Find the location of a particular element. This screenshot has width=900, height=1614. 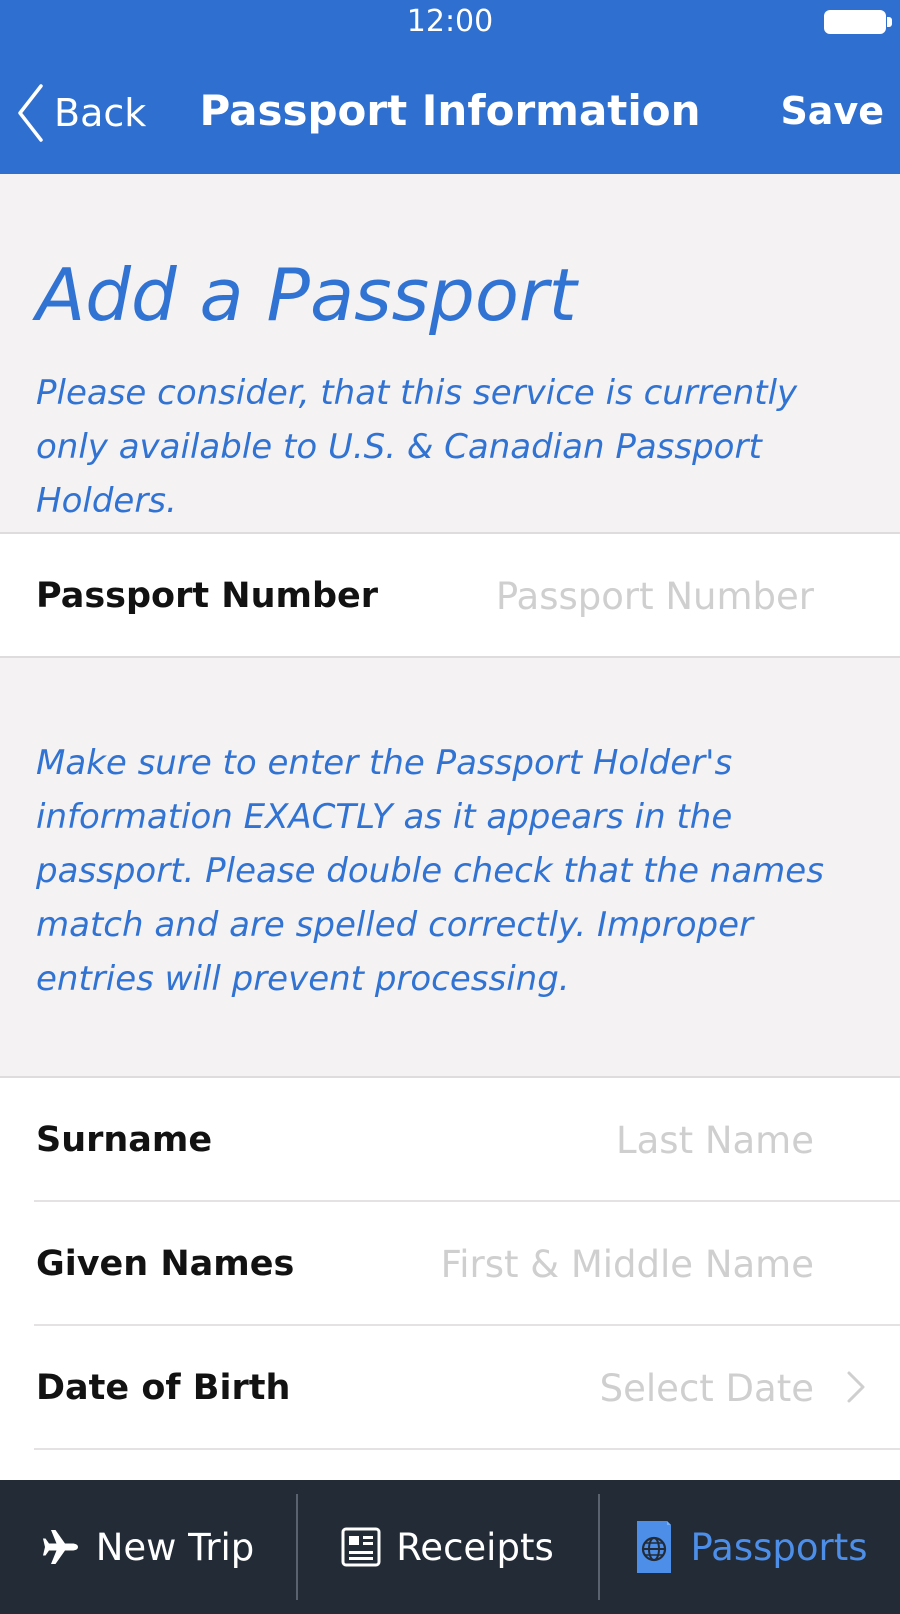

surname-input is located at coordinates (624, 1140).